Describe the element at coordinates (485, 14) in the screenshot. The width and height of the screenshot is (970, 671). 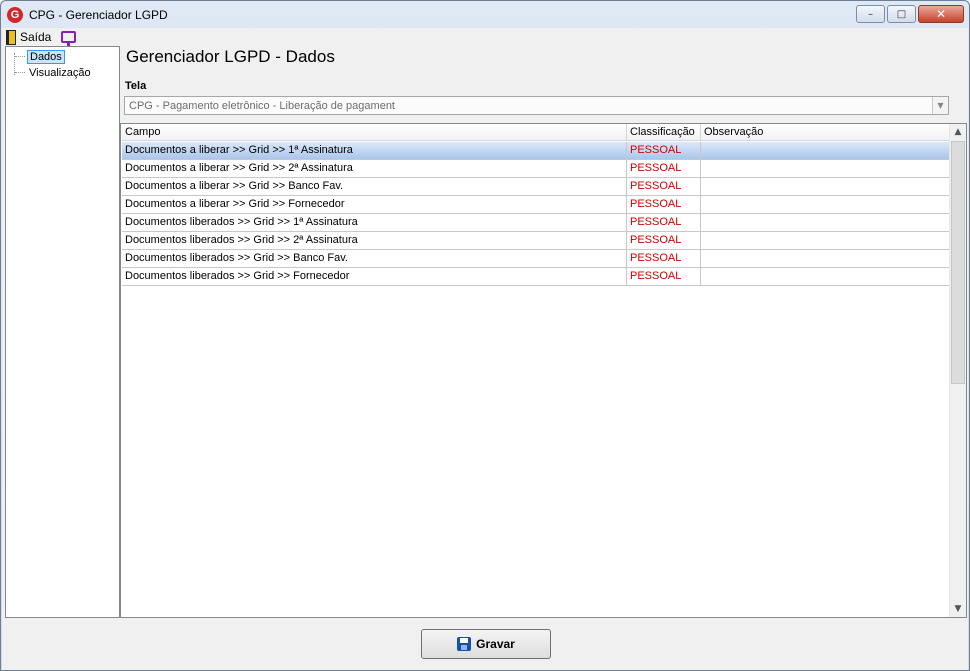
I see `title-bar: G CPG - Gerenciador LGPD – □ ✕` at that location.